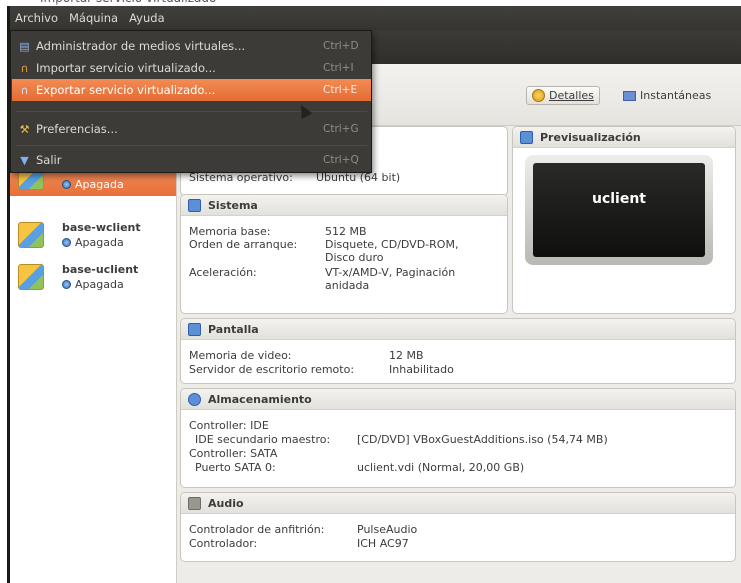 The height and width of the screenshot is (583, 741). I want to click on remote-server-label: Servidor de escritorio remoto:, so click(272, 369).